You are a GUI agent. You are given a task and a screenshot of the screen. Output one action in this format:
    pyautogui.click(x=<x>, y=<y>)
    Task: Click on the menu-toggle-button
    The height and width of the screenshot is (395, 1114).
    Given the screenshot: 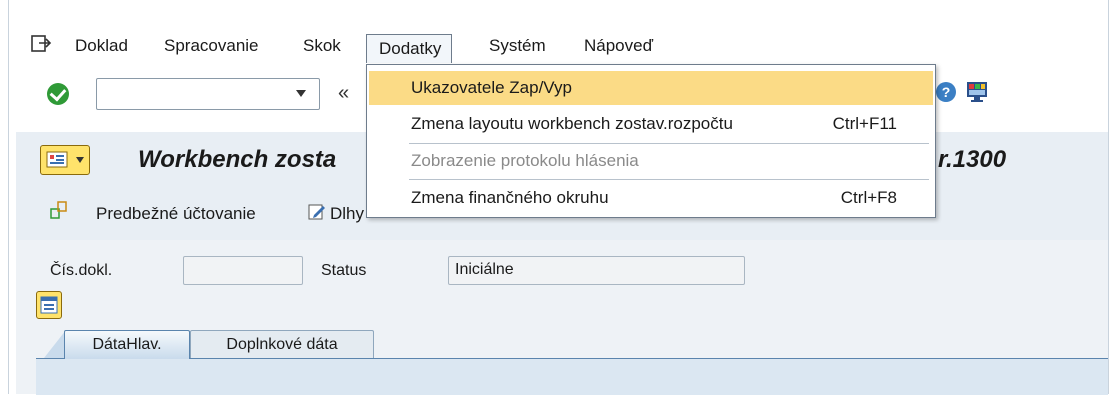 What is the action you would take?
    pyautogui.click(x=65, y=160)
    